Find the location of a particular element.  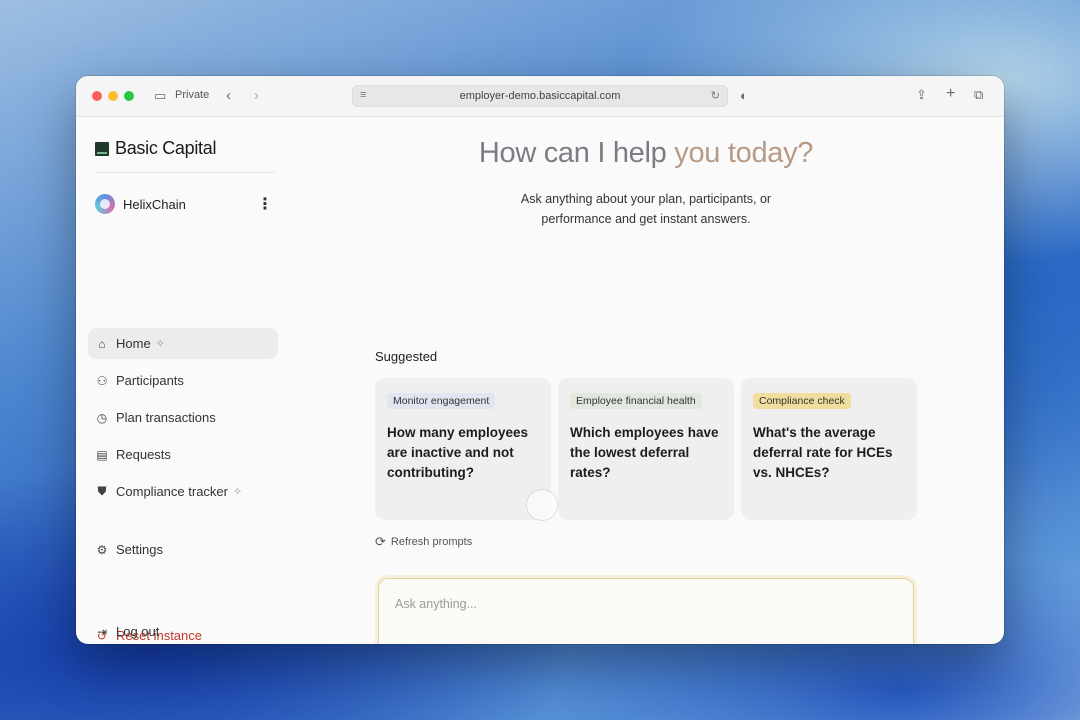

suggested-heading: Suggested is located at coordinates (406, 356).